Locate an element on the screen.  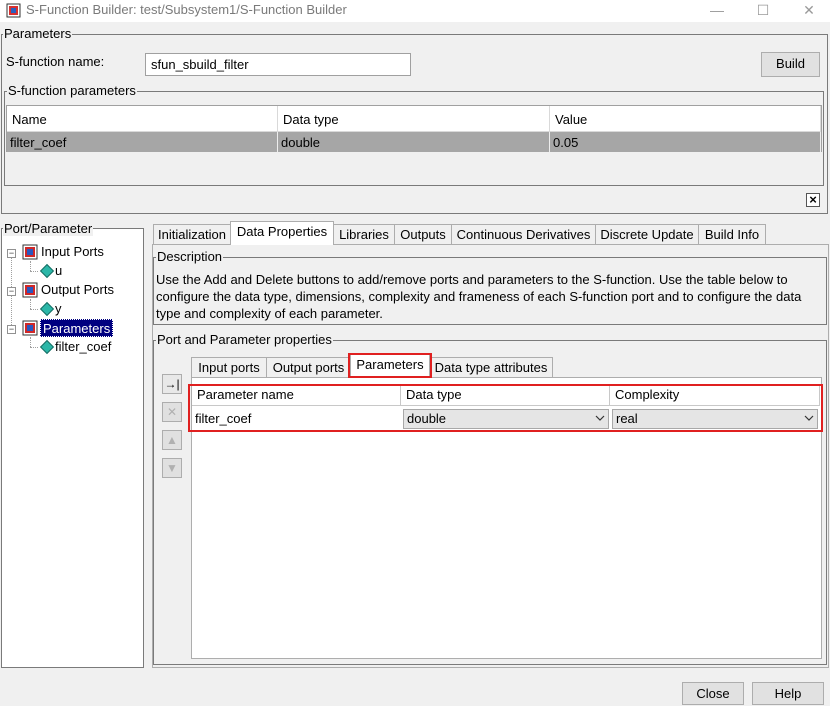
column-header-data-type: Data type is located at coordinates (414, 119).